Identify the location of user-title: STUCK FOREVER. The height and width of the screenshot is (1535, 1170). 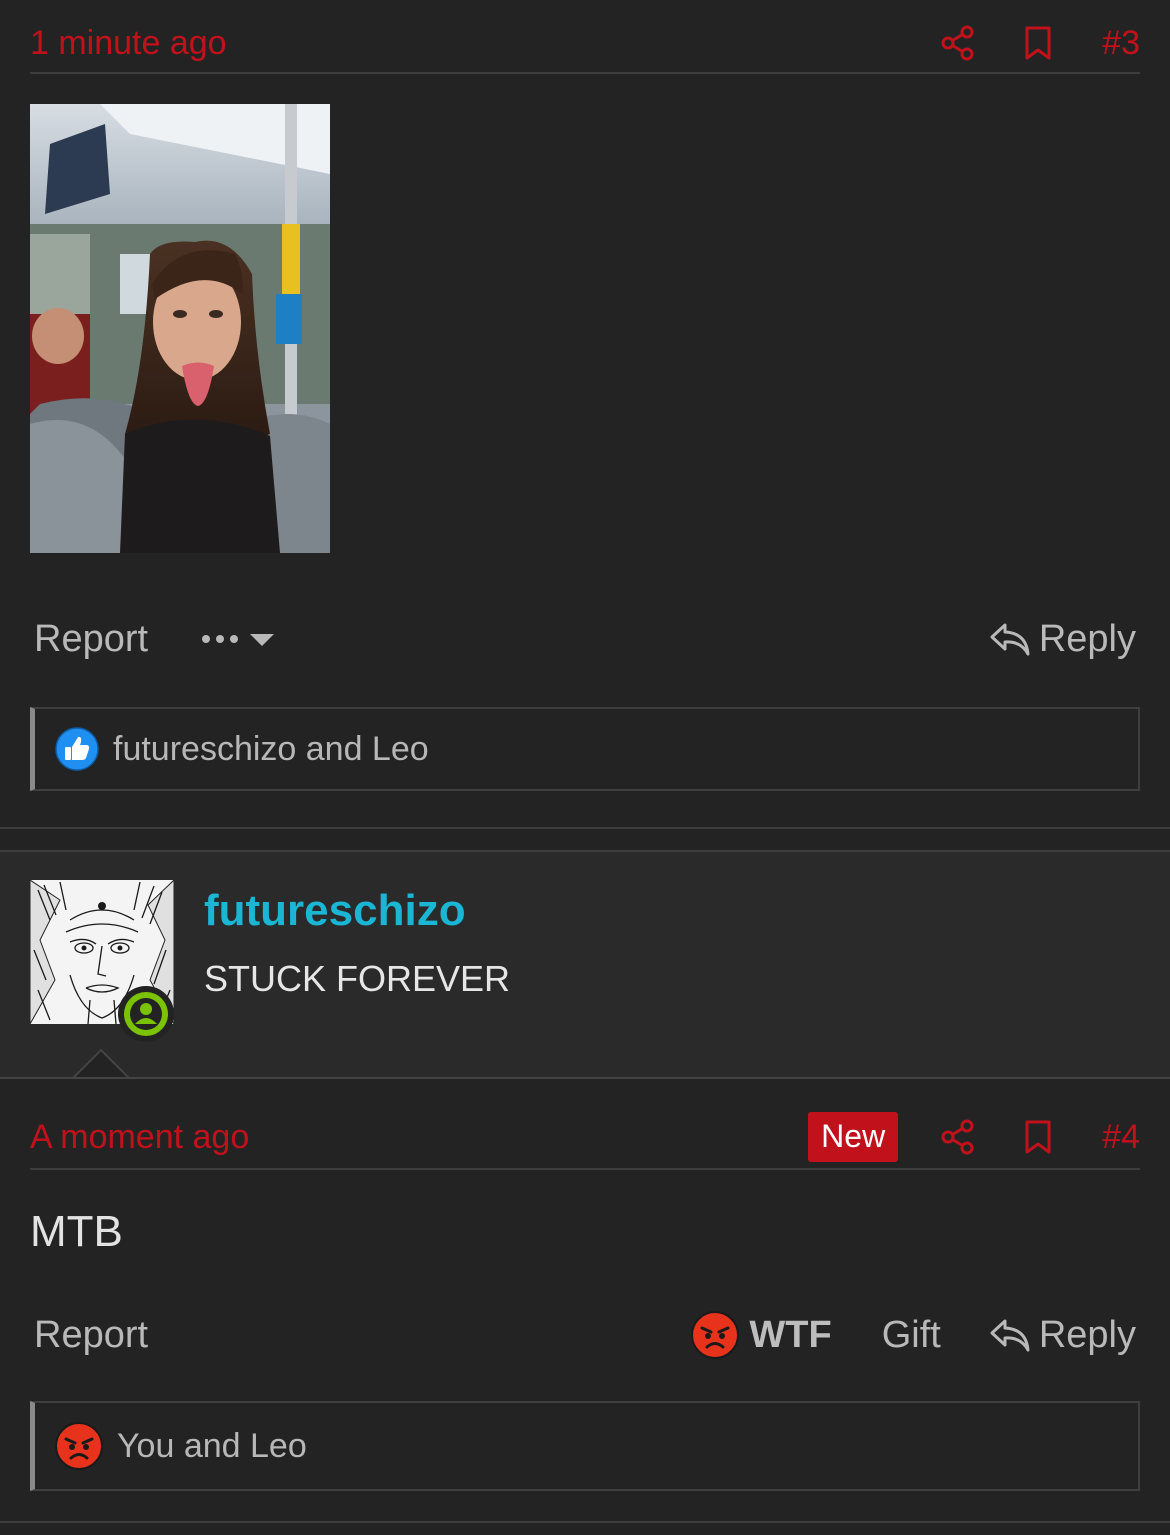
(357, 978).